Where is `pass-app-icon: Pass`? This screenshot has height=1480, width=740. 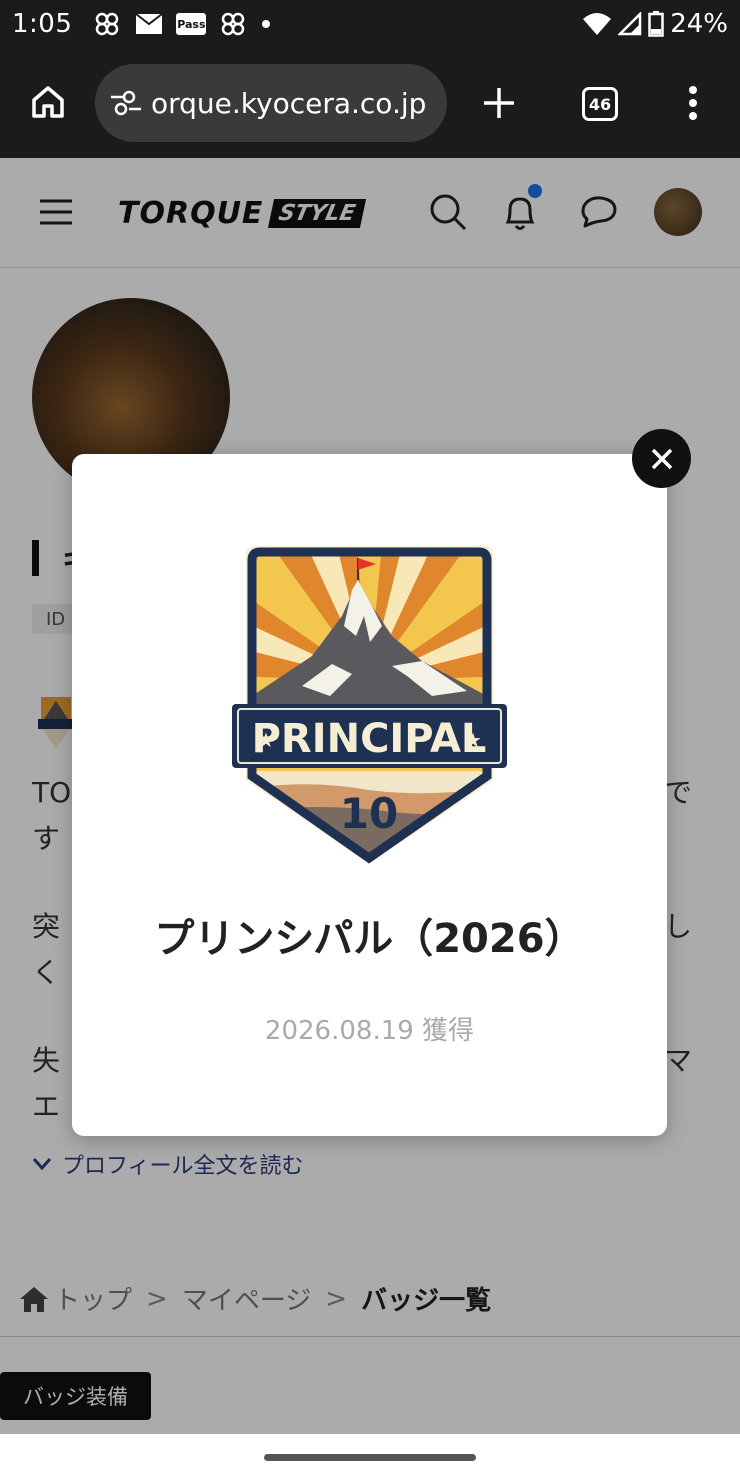
pass-app-icon: Pass is located at coordinates (191, 24).